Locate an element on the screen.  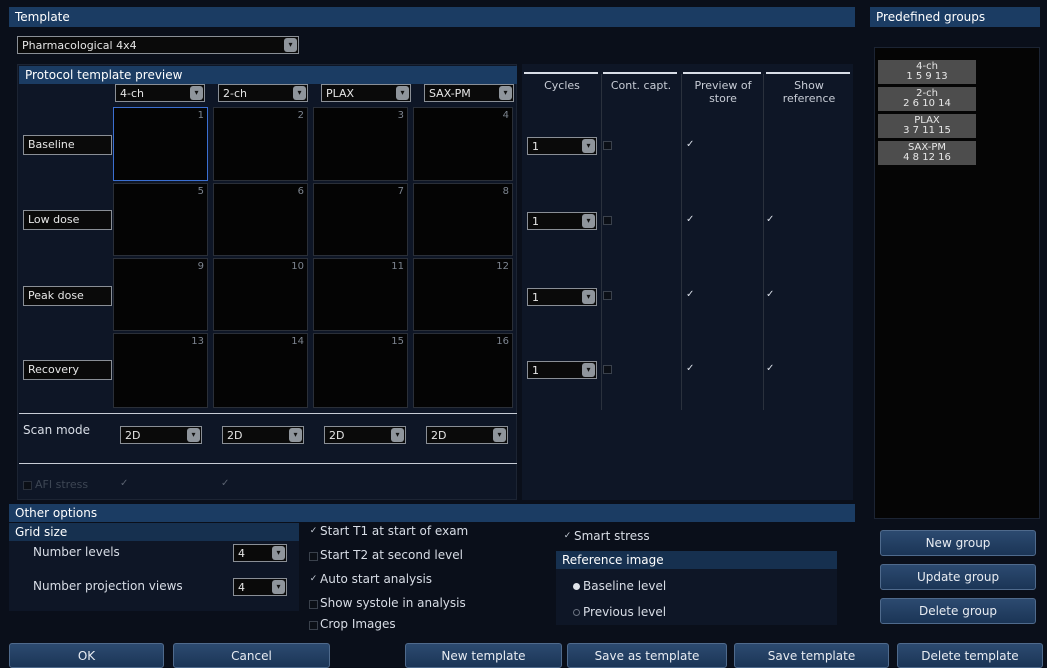
grid-cell: 8 is located at coordinates (463, 219).